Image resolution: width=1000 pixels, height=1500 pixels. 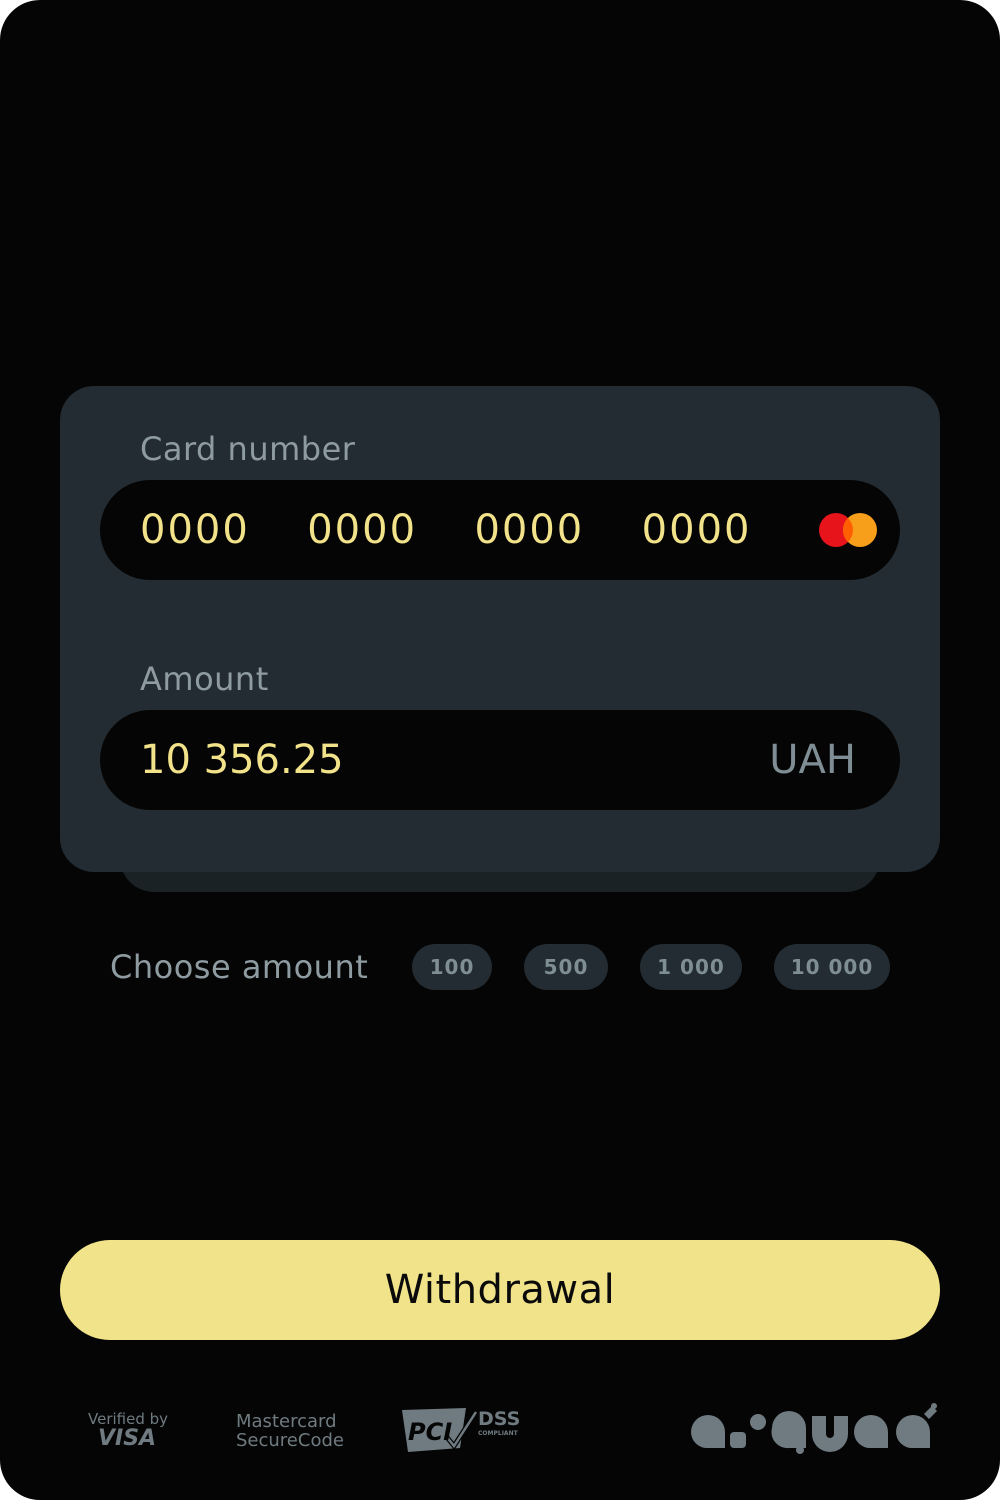 I want to click on mastercard-icon, so click(x=848, y=530).